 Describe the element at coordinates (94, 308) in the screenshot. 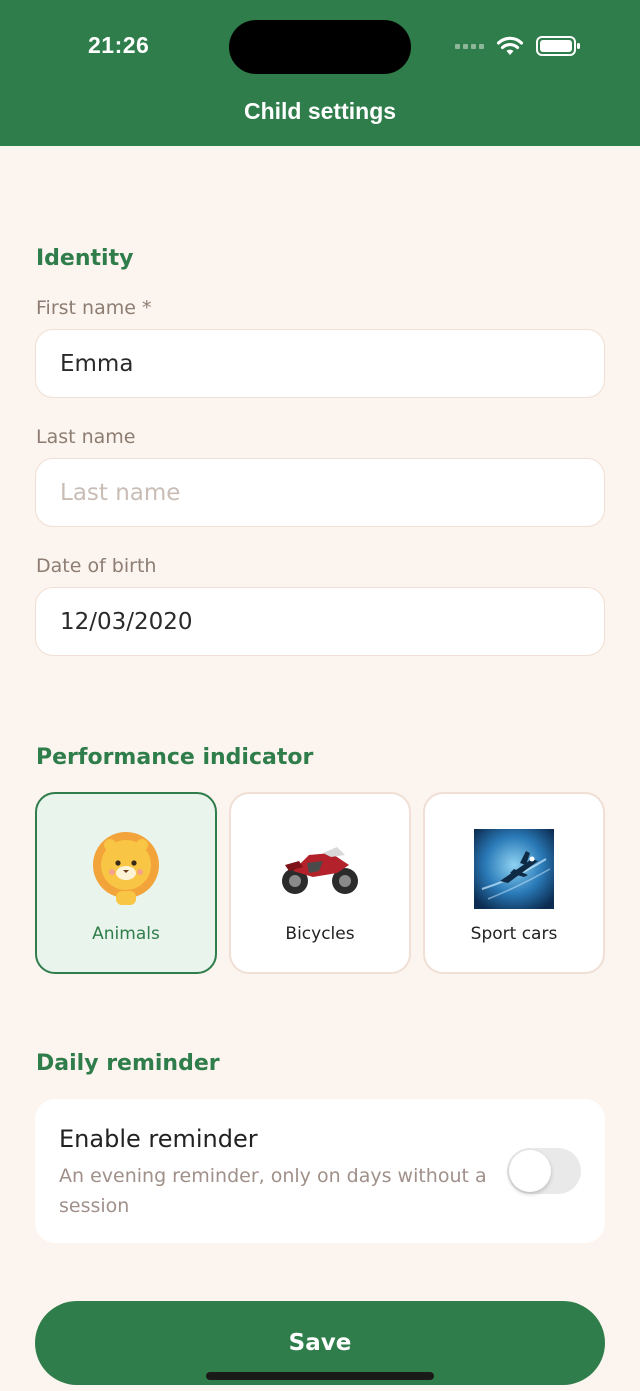

I see `first-name-label: First name *` at that location.